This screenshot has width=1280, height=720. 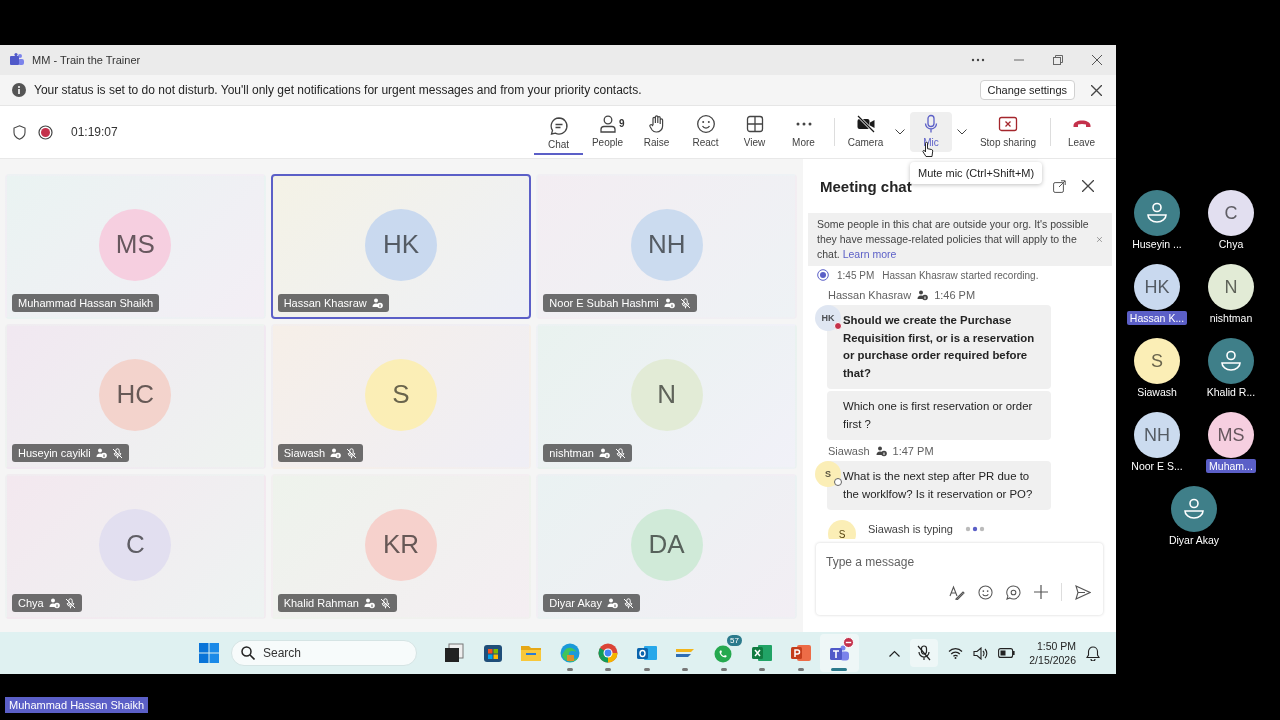 What do you see at coordinates (135, 246) in the screenshot?
I see `participant-tile: MS Muhammad Hassan Shaikh` at bounding box center [135, 246].